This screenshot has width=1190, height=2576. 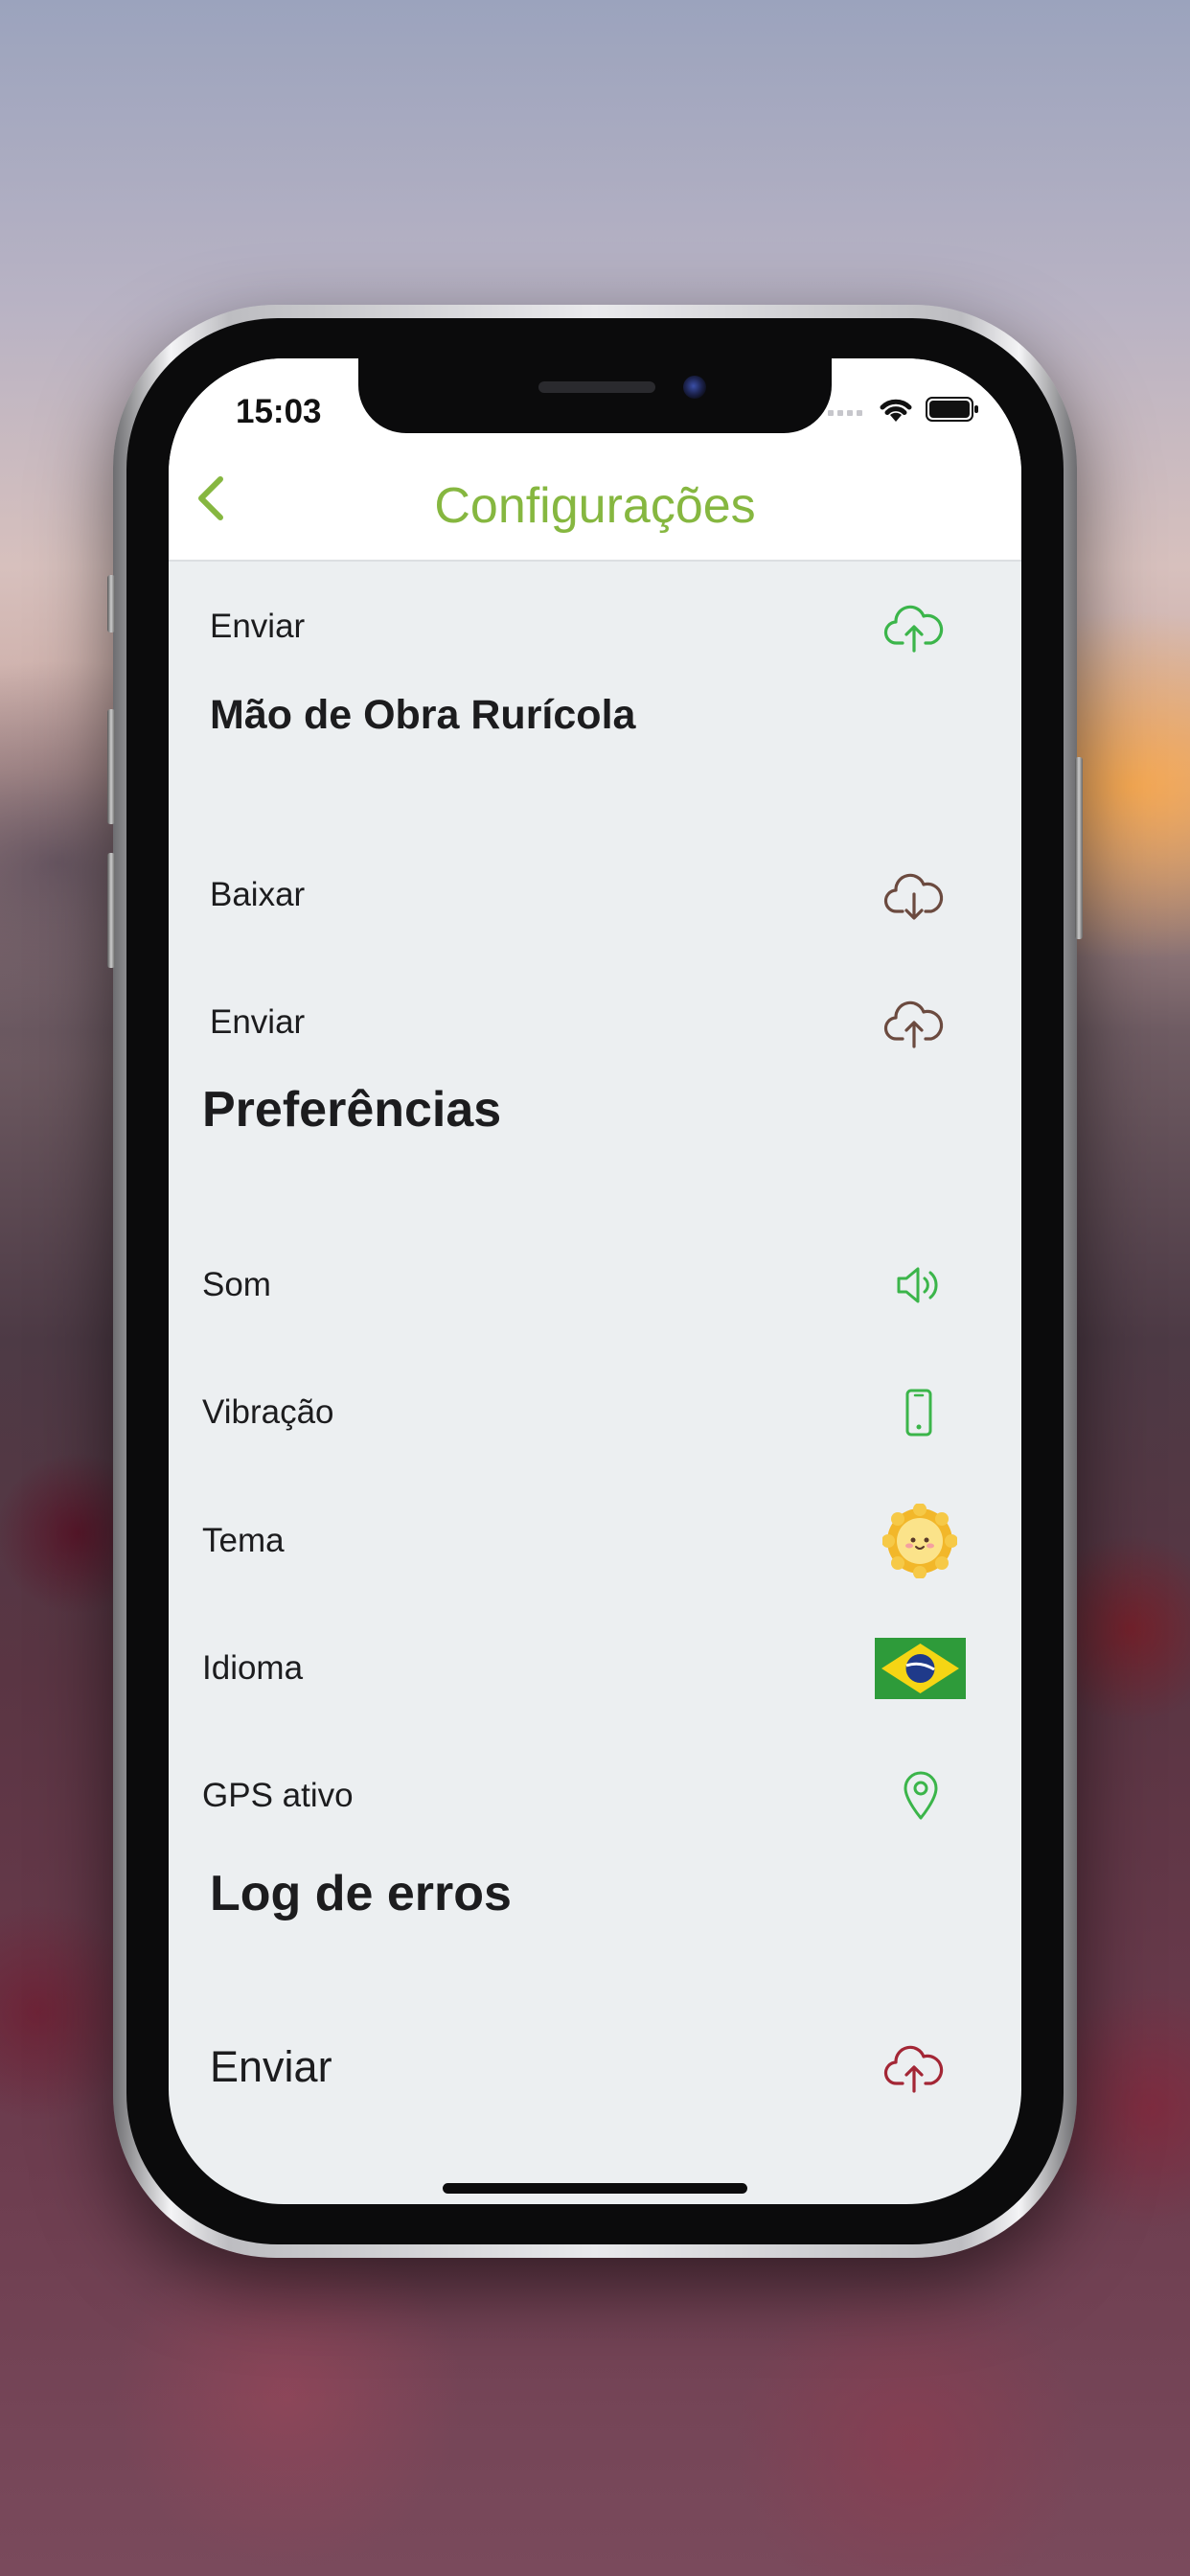 What do you see at coordinates (595, 627) in the screenshot?
I see `settings-row-send: Enviar` at bounding box center [595, 627].